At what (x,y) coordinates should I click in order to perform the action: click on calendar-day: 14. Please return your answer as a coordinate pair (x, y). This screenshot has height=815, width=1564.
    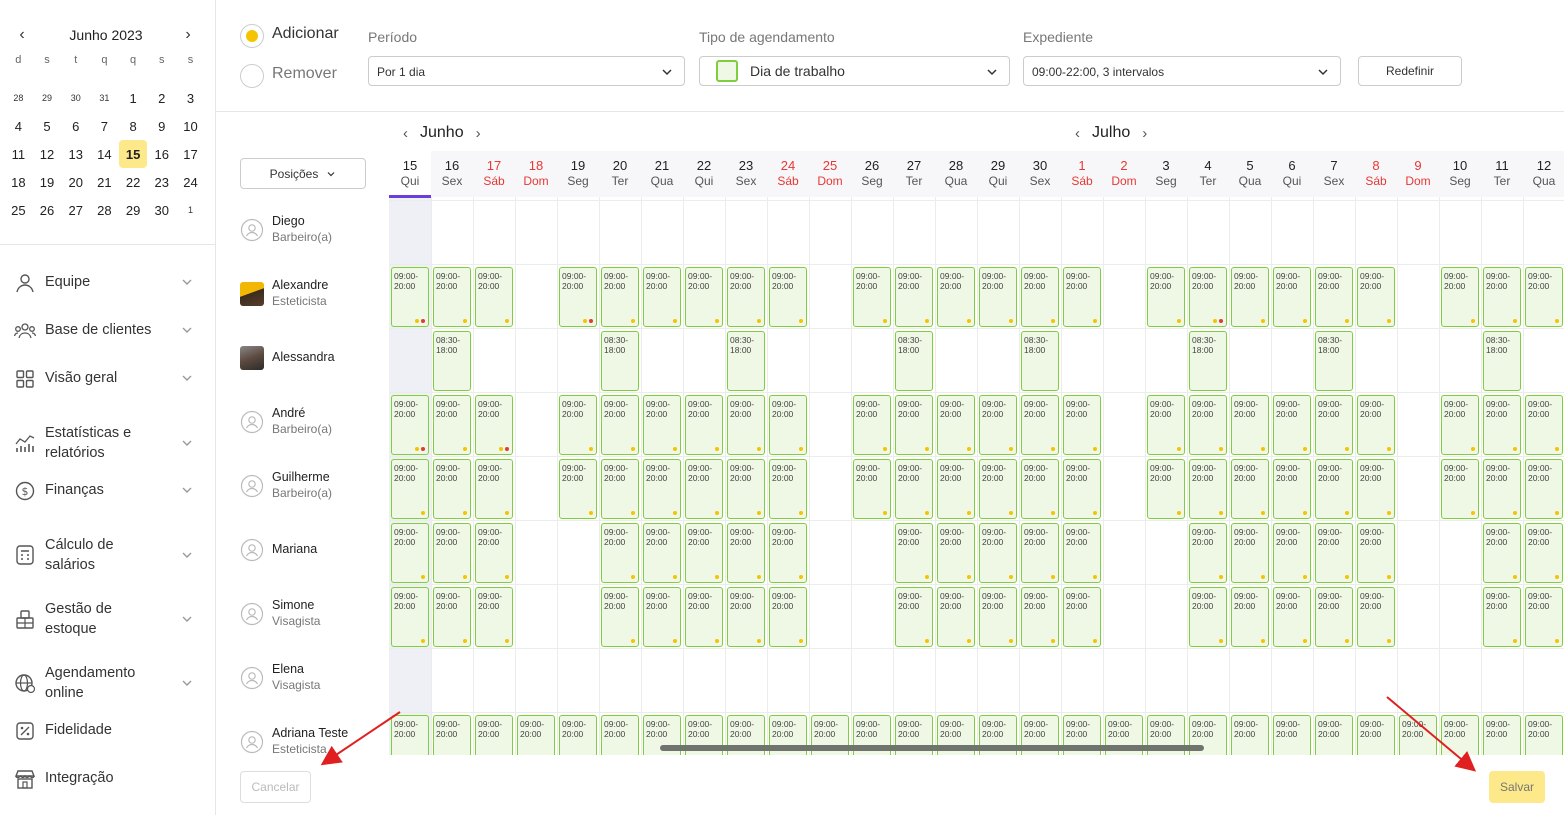
    Looking at the image, I should click on (104, 154).